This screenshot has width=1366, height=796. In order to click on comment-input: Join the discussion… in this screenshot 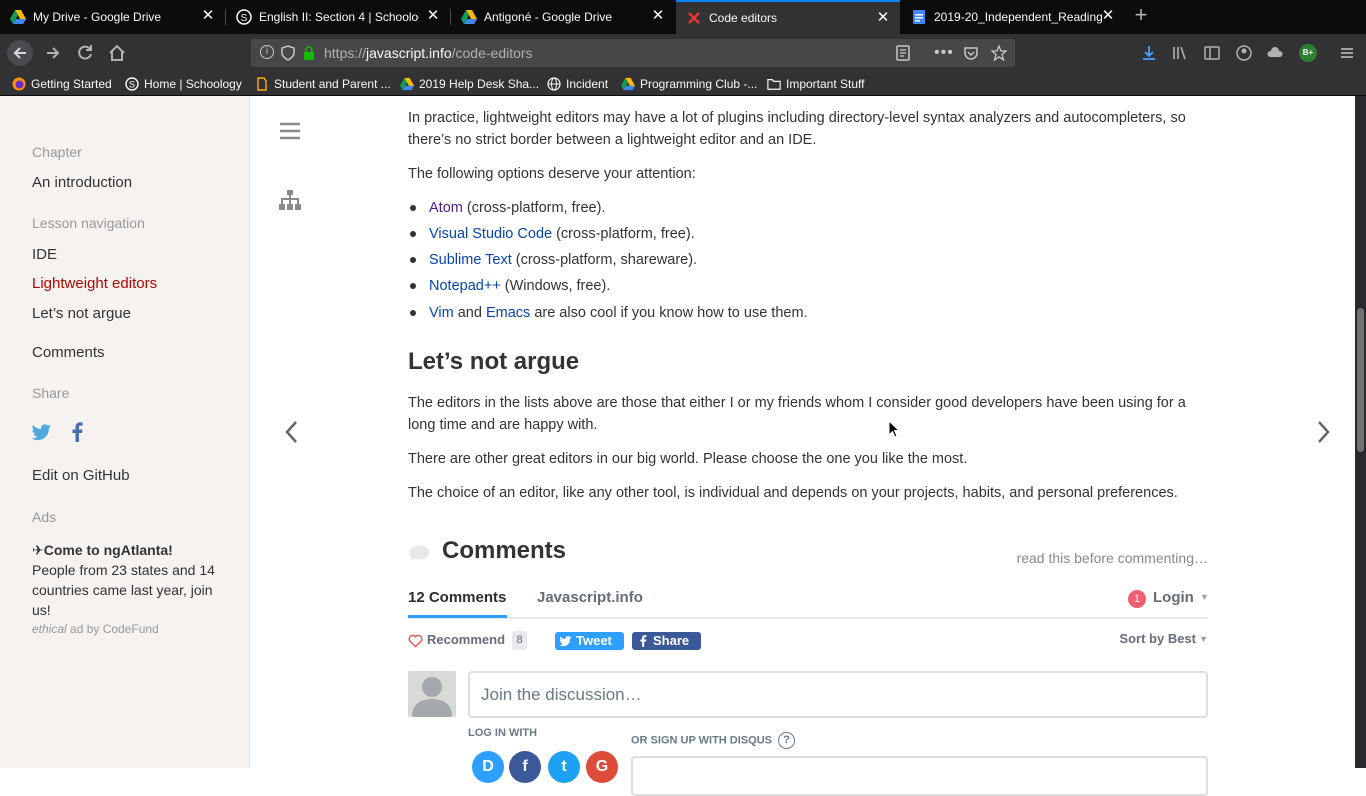, I will do `click(838, 694)`.